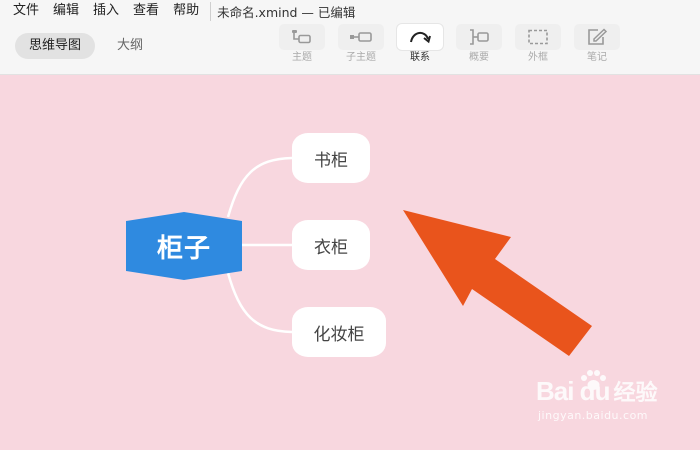 Image resolution: width=700 pixels, height=450 pixels. What do you see at coordinates (597, 396) in the screenshot?
I see `watermark: Bai du 经验 jingyan.baidu.com` at bounding box center [597, 396].